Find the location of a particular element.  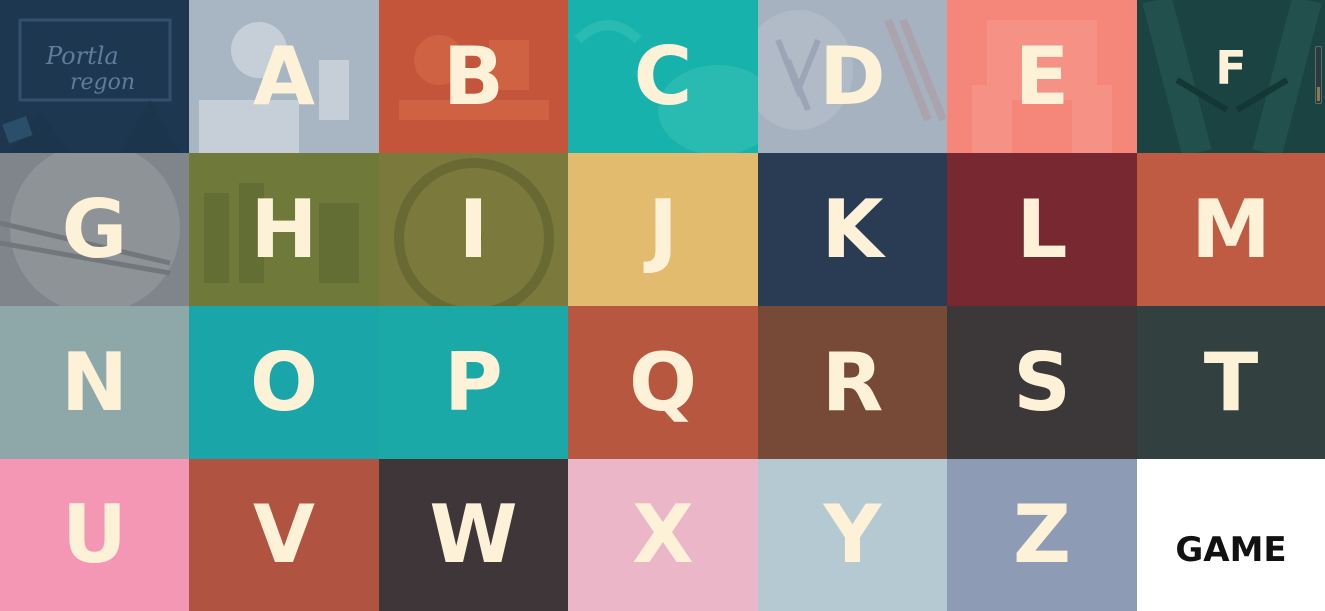

letter-label: P is located at coordinates (473, 382).